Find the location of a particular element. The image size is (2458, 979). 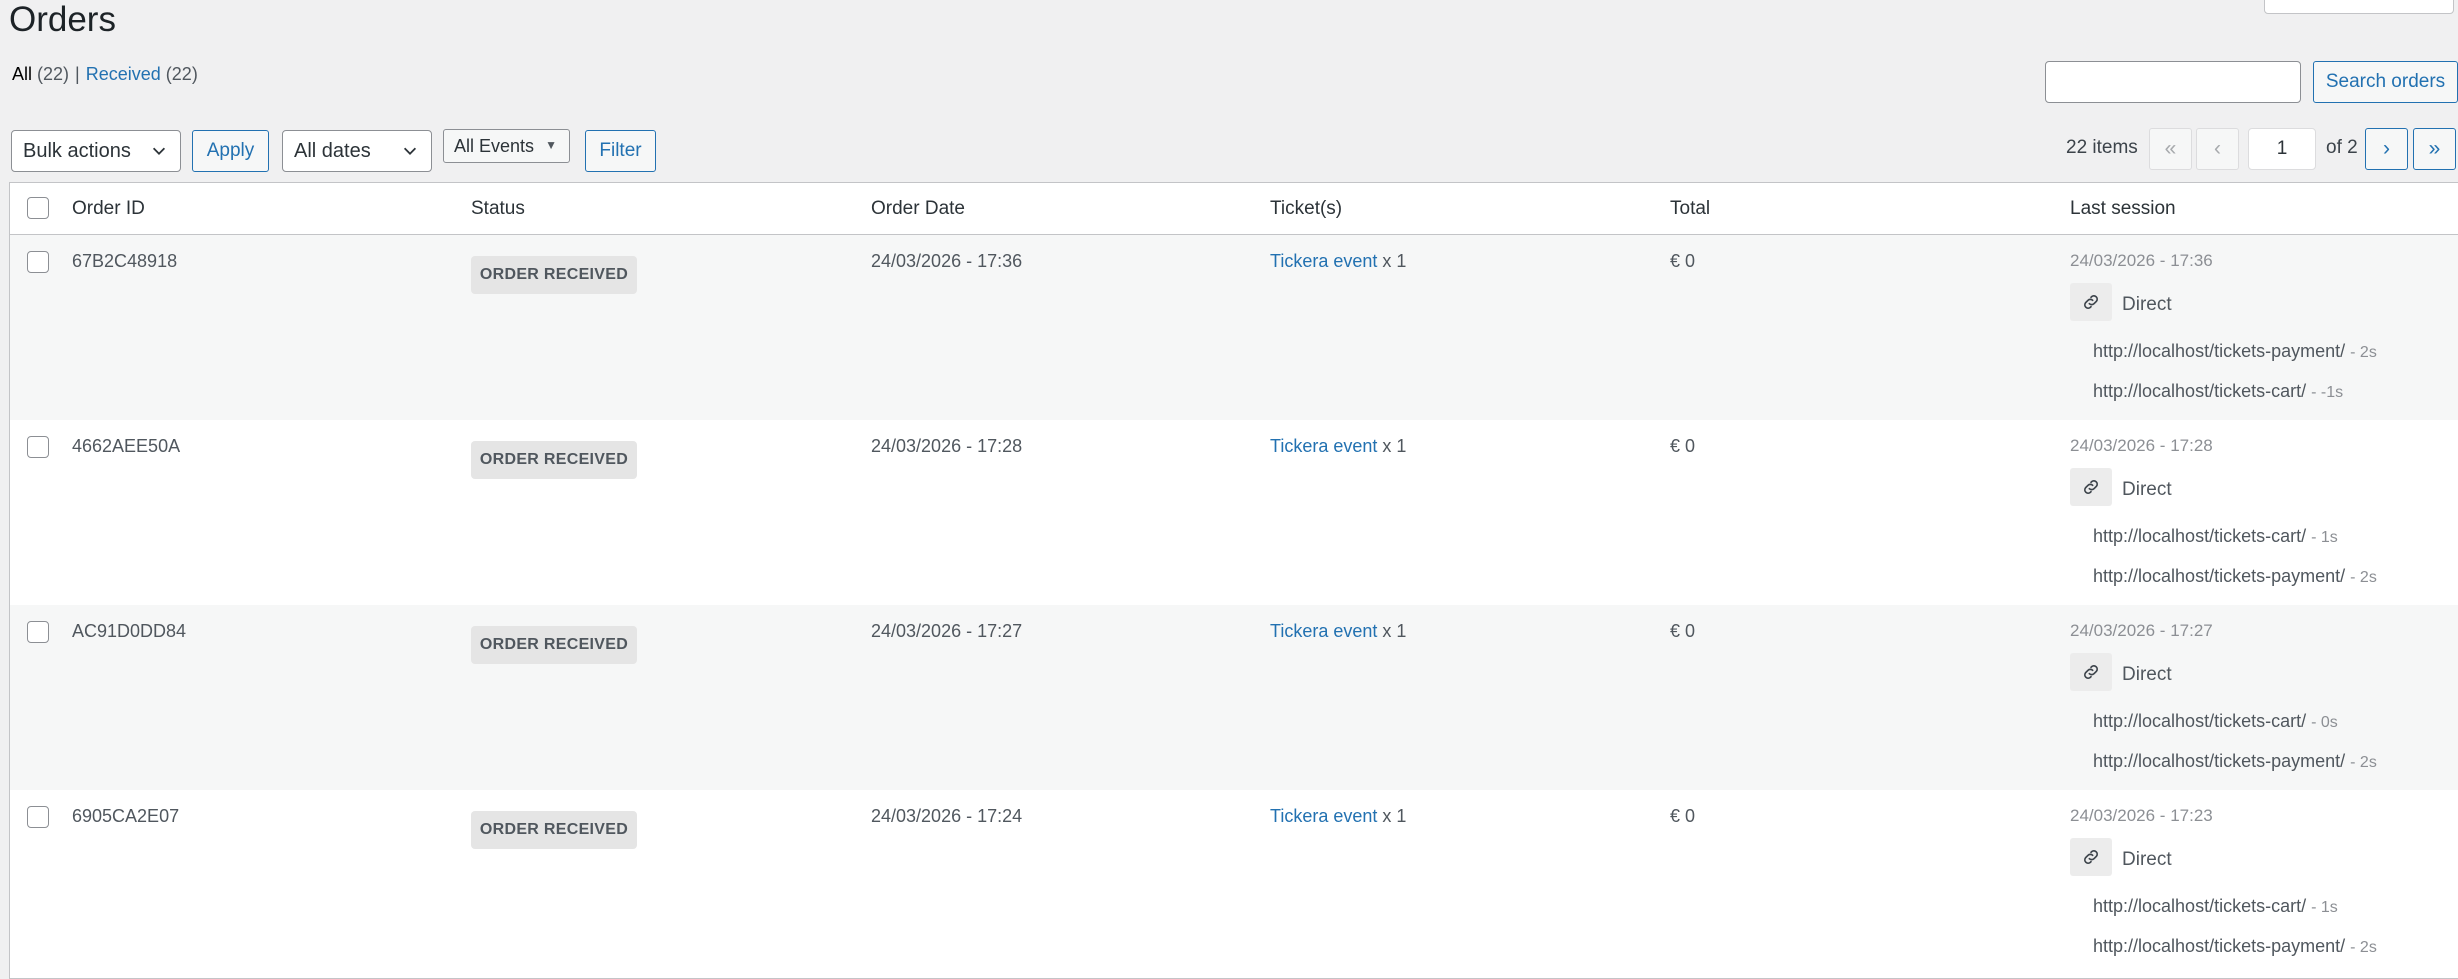

session-date: 24/03/2026 - 17:36 is located at coordinates (2141, 260).